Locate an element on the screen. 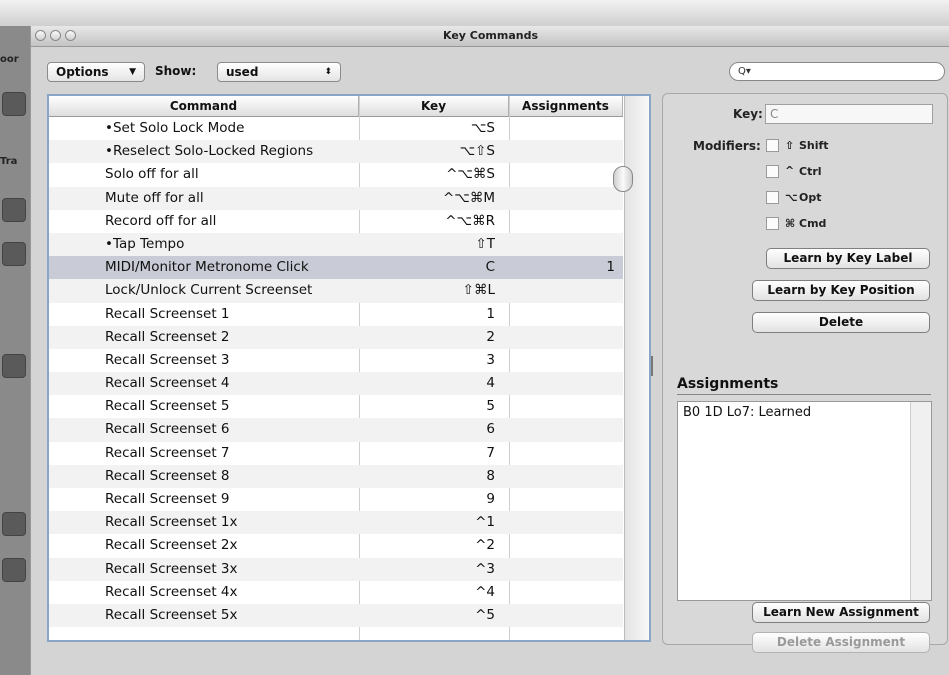 The image size is (949, 675). table-row: Recall Screenset 8 8 is located at coordinates (336, 476).